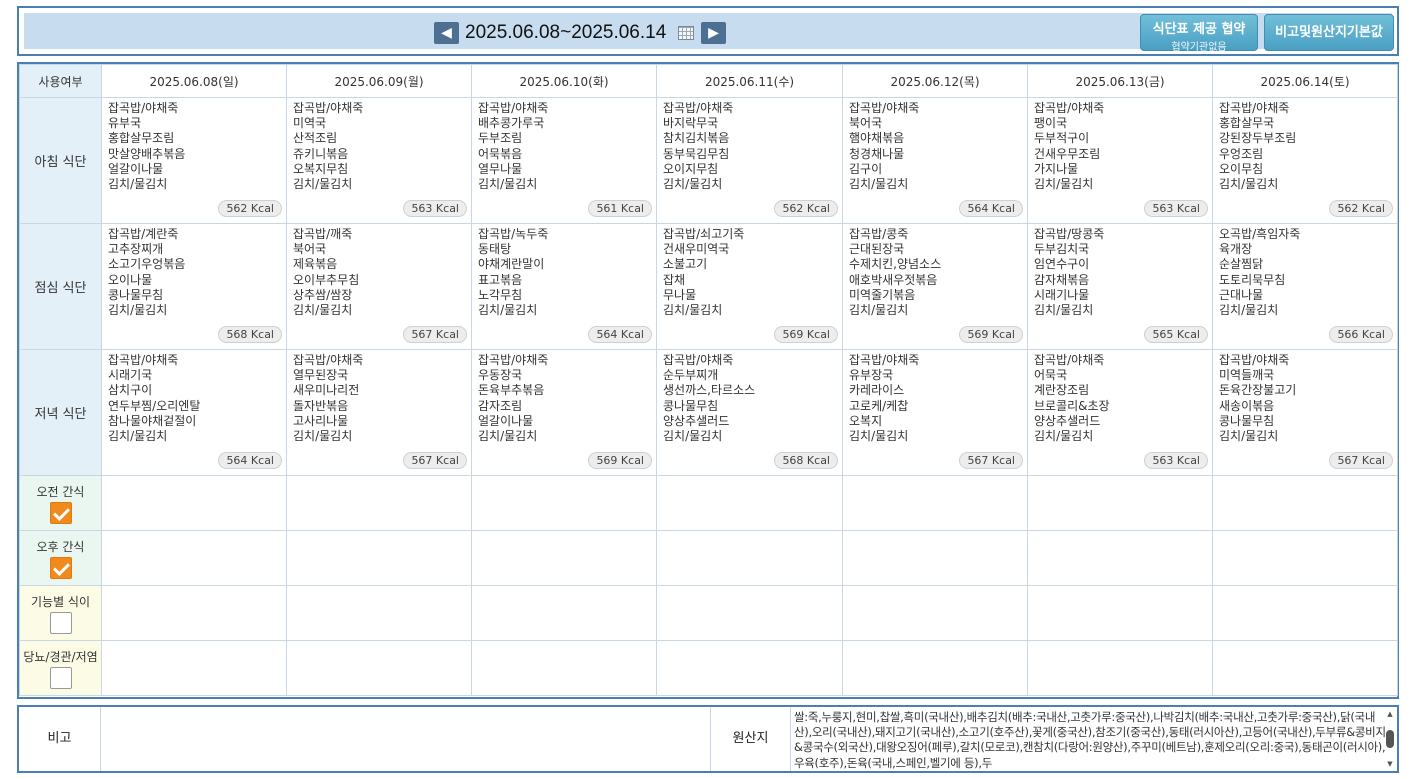  Describe the element at coordinates (406, 739) in the screenshot. I see `note-field` at that location.